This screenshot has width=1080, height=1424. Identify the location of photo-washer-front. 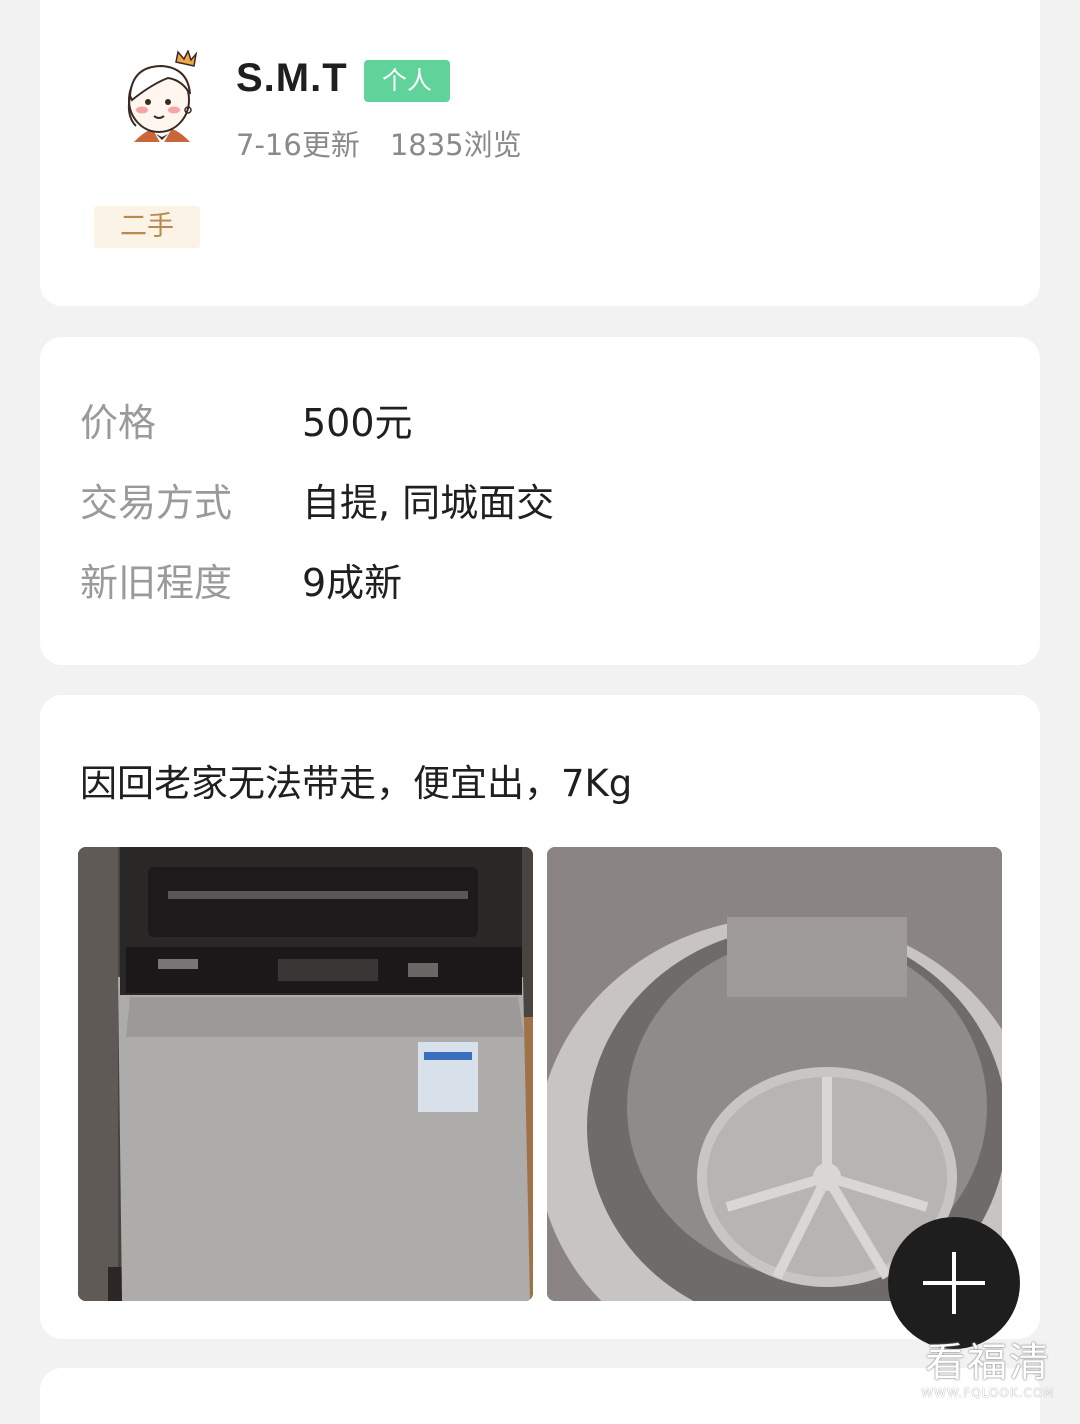
(305, 1074).